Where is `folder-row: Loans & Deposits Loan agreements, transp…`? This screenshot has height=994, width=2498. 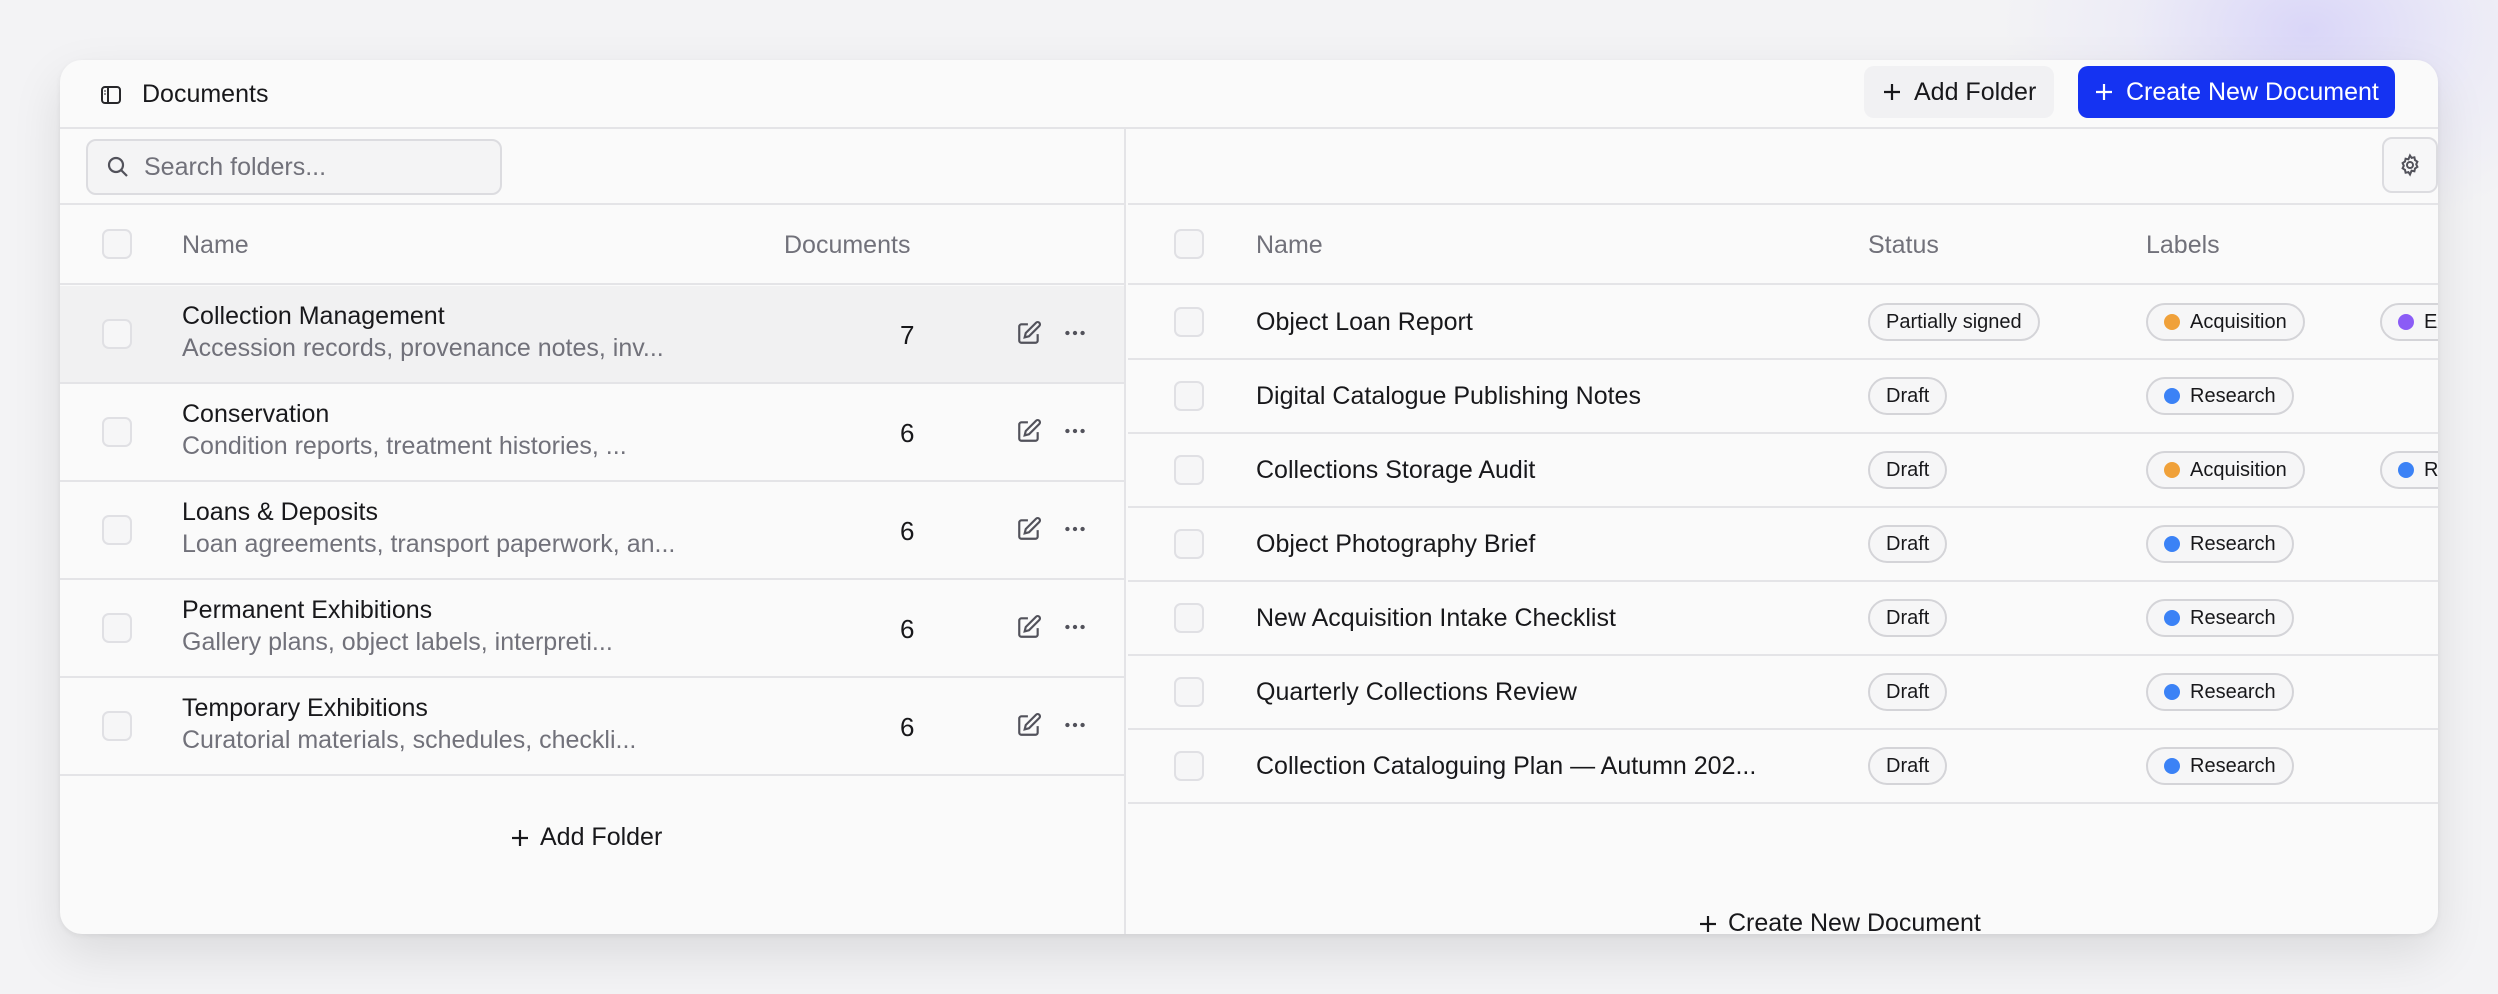
folder-row: Loans & Deposits Loan agreements, transp… is located at coordinates (592, 531).